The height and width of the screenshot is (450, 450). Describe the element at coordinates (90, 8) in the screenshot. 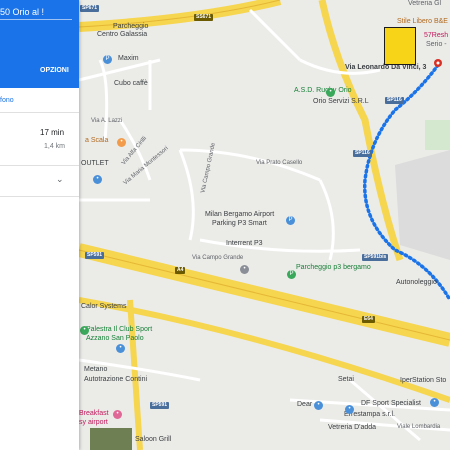

I see `road-shield: SP671` at that location.